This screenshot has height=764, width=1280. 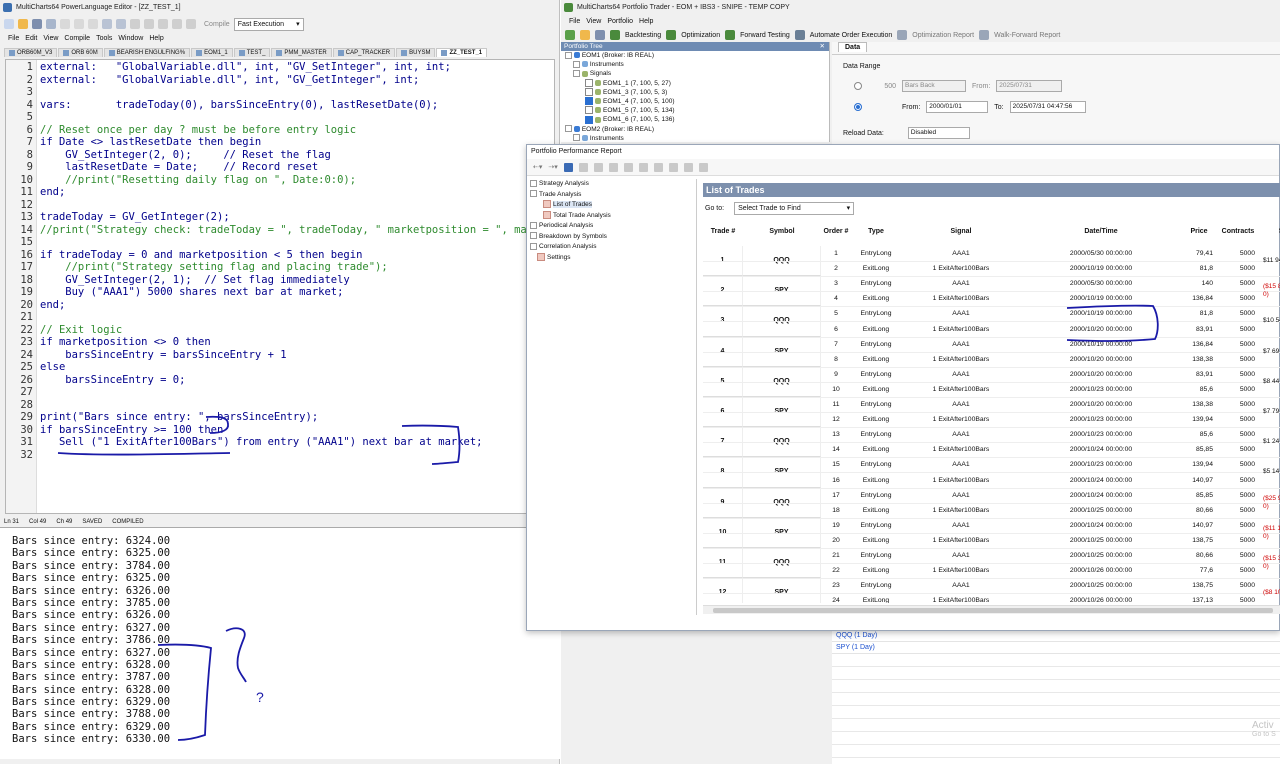 I want to click on trader-menu-item: File, so click(x=574, y=21).